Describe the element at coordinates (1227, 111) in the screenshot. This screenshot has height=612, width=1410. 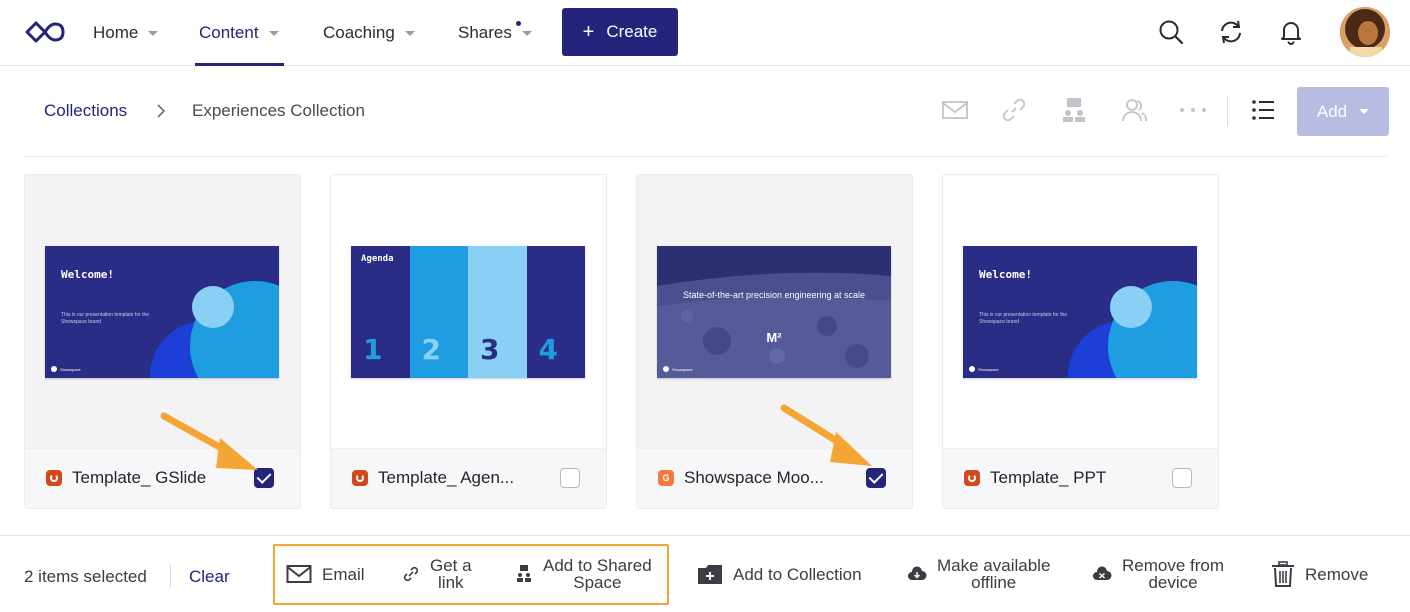
I see `toolbar-divider` at that location.